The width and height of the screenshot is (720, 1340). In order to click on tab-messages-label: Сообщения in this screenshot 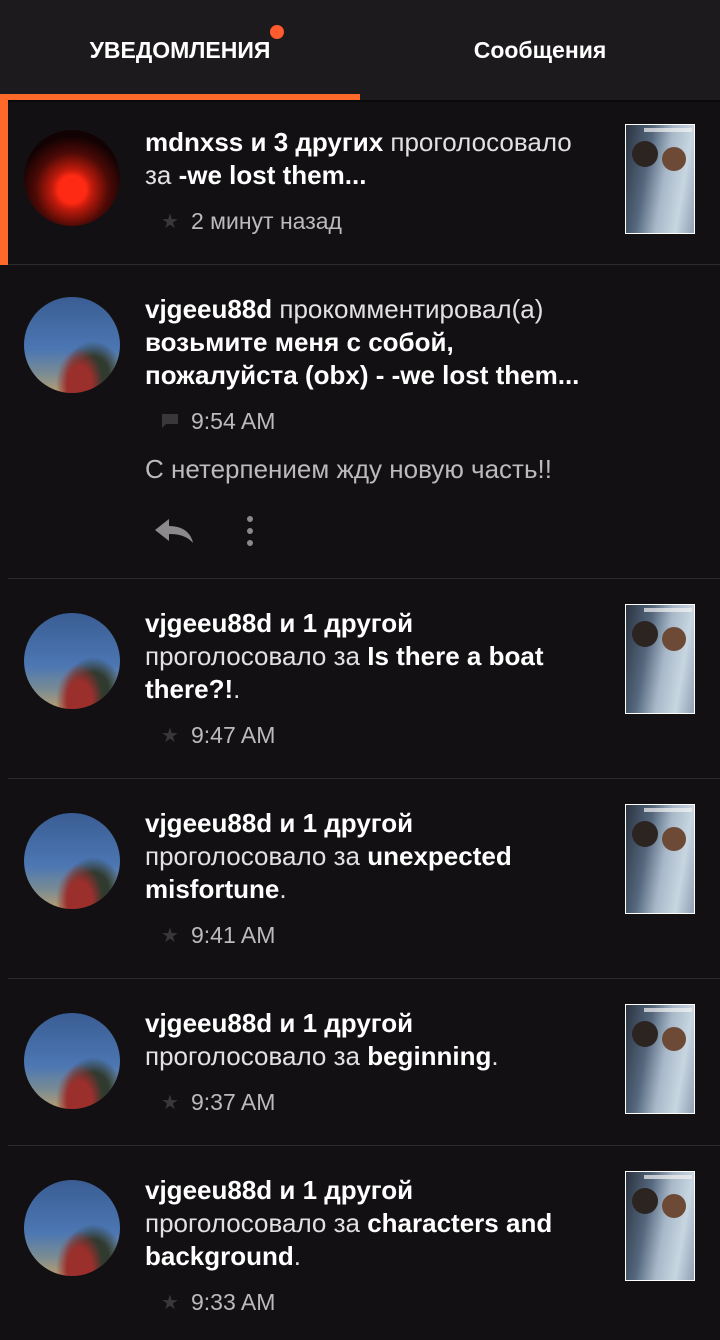, I will do `click(540, 49)`.